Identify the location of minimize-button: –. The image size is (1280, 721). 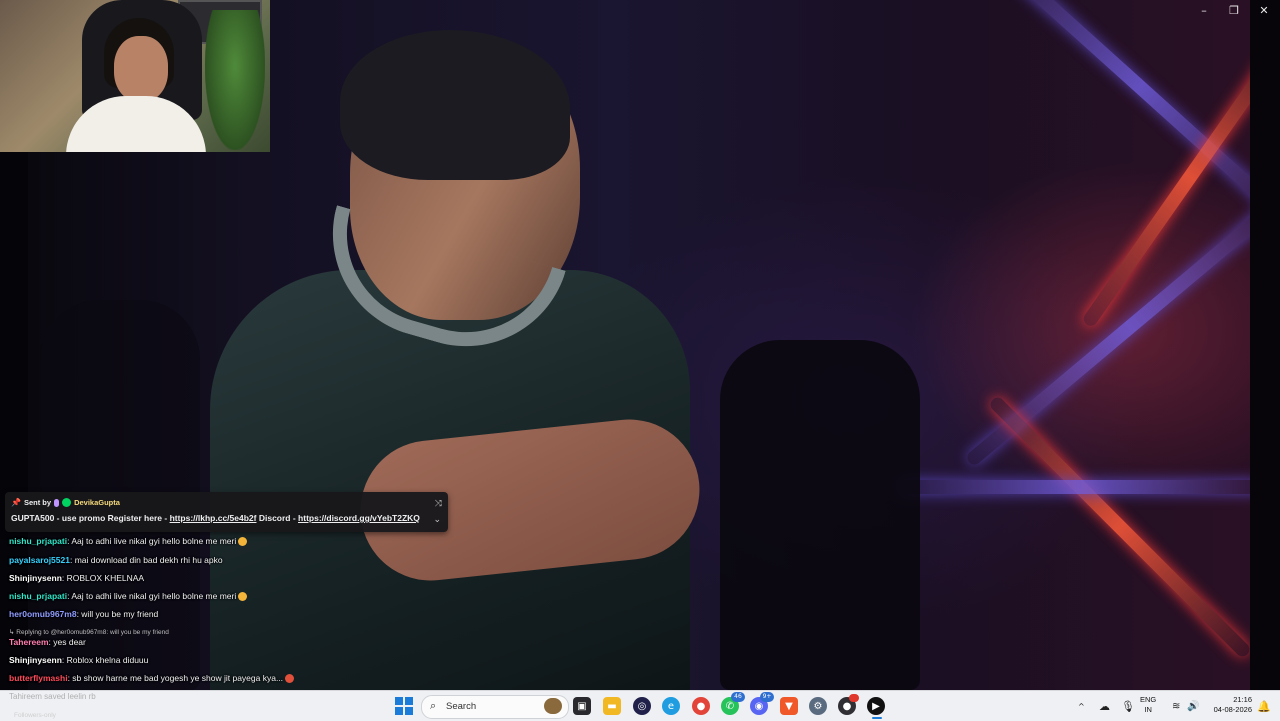
(1204, 11).